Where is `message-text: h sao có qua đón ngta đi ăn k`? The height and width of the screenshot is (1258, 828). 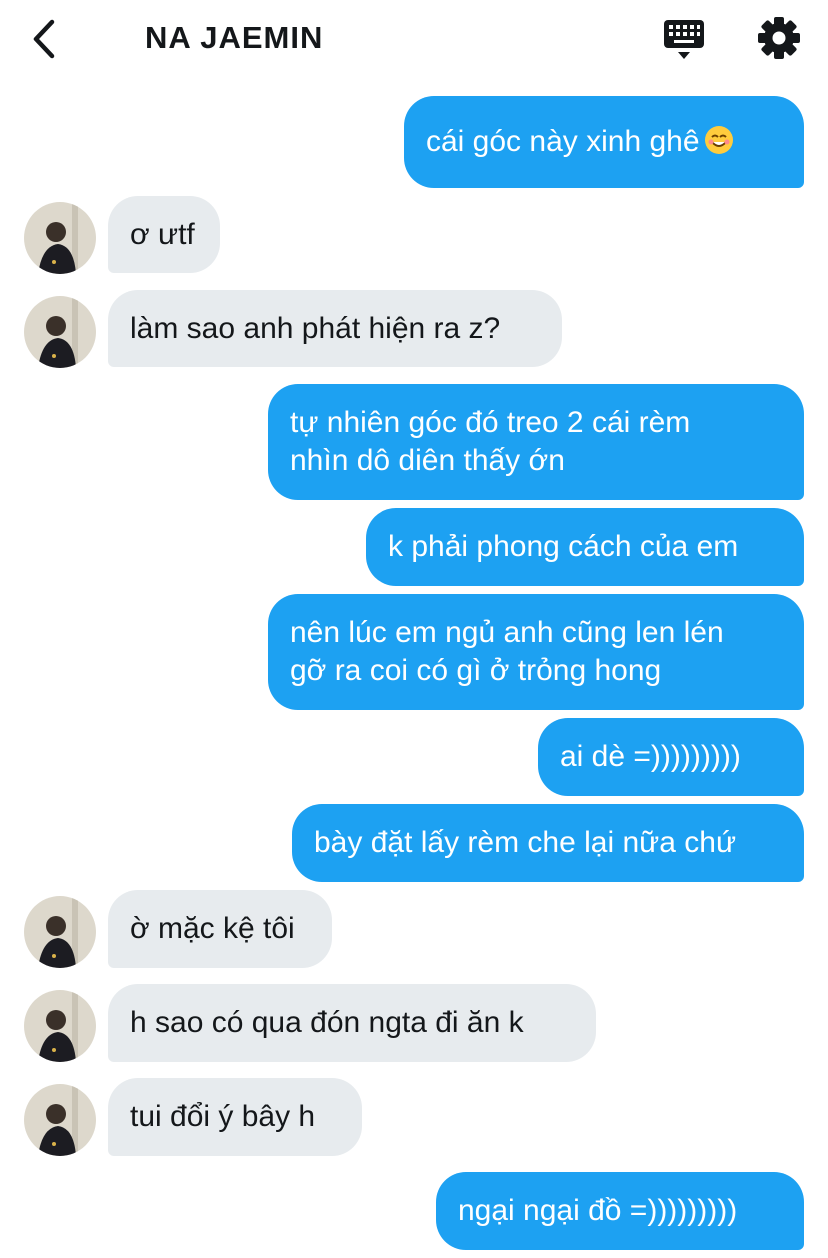
message-text: h sao có qua đón ngta đi ăn k is located at coordinates (327, 1022).